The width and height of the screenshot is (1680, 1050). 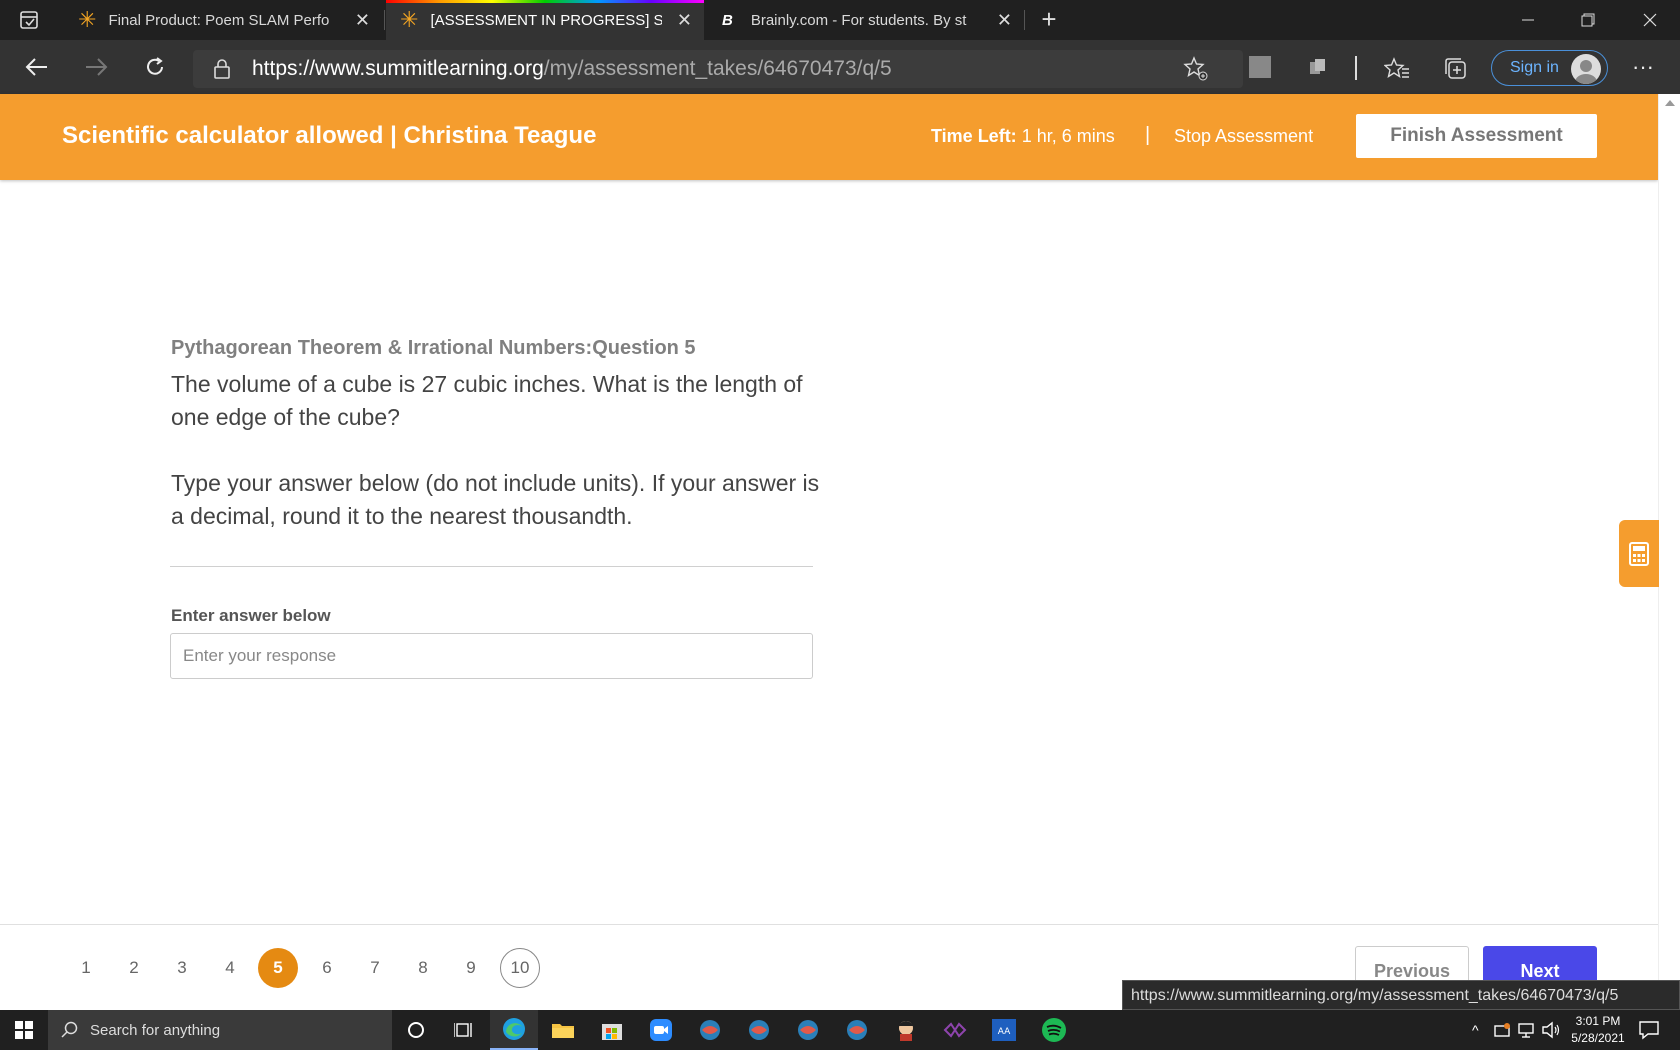 I want to click on browser-tab-poem-slam: ✳ Final Product: Poem SLAM Perfo ✕, so click(x=223, y=20).